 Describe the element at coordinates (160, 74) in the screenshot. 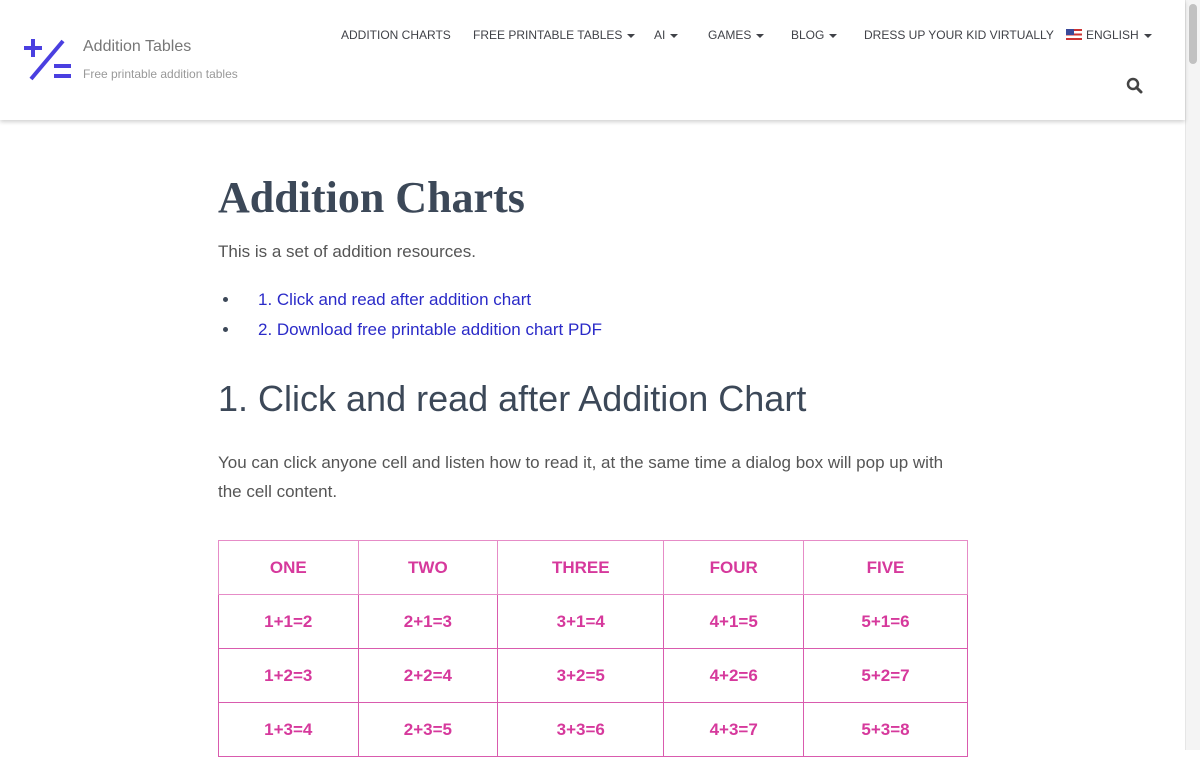

I see `site-tagline: Free printable addition tables` at that location.